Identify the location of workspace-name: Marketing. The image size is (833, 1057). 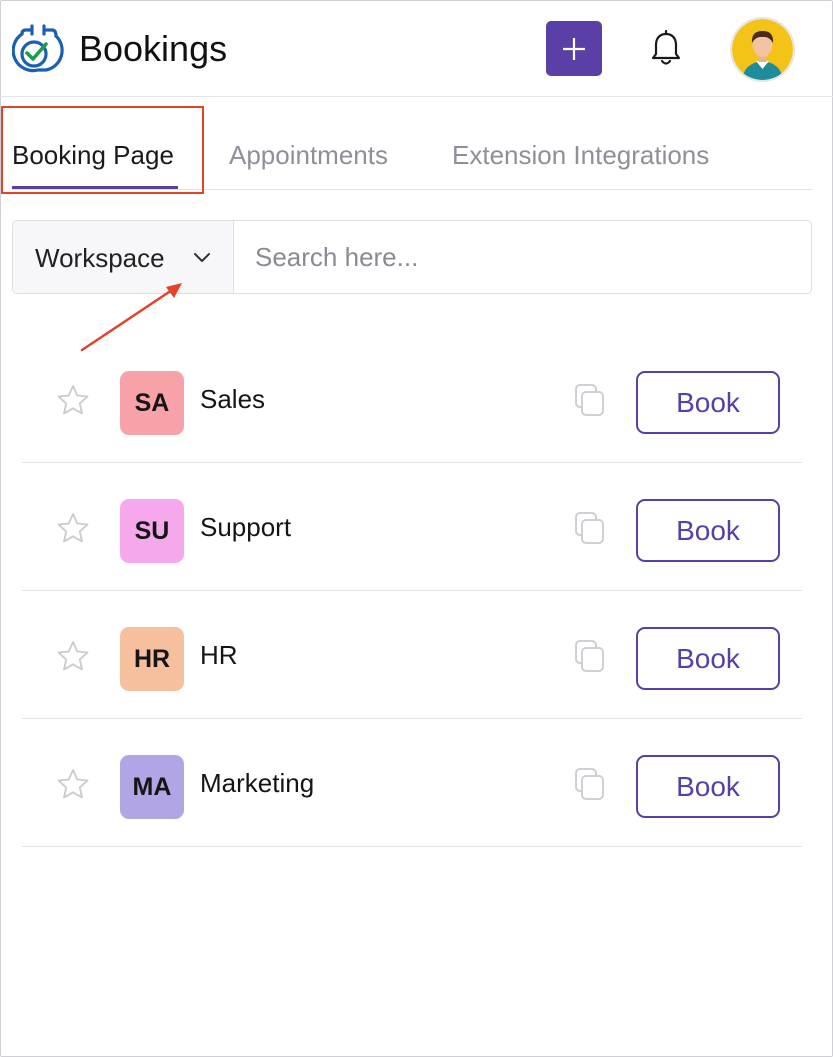
(257, 783).